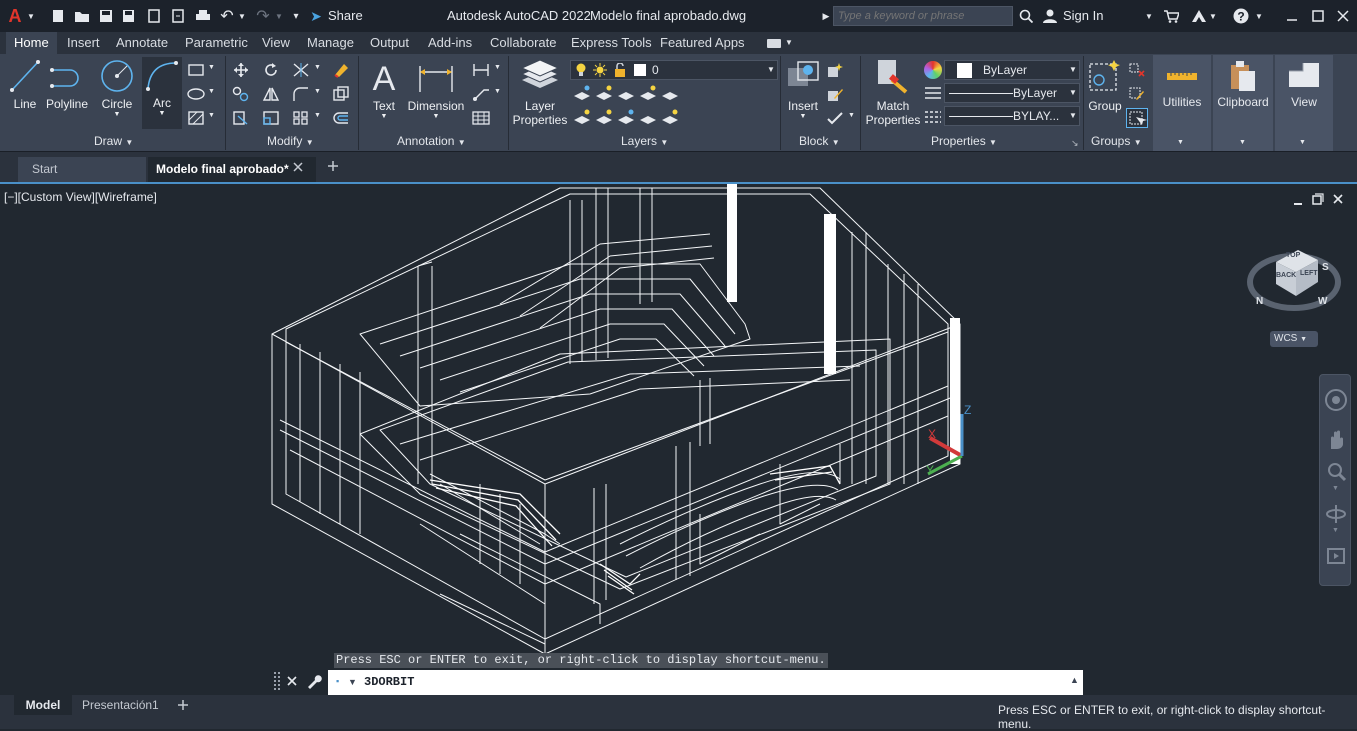  What do you see at coordinates (279, 16) in the screenshot?
I see `redo-dropdown-icon: ▼` at bounding box center [279, 16].